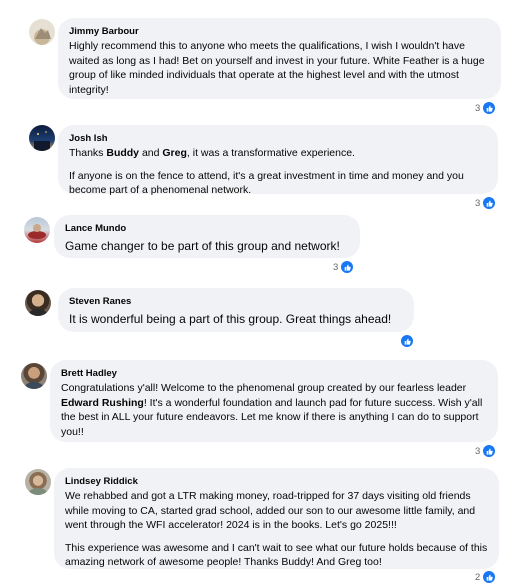  Describe the element at coordinates (279, 31) in the screenshot. I see `comment-author: Jimmy Barbour` at that location.